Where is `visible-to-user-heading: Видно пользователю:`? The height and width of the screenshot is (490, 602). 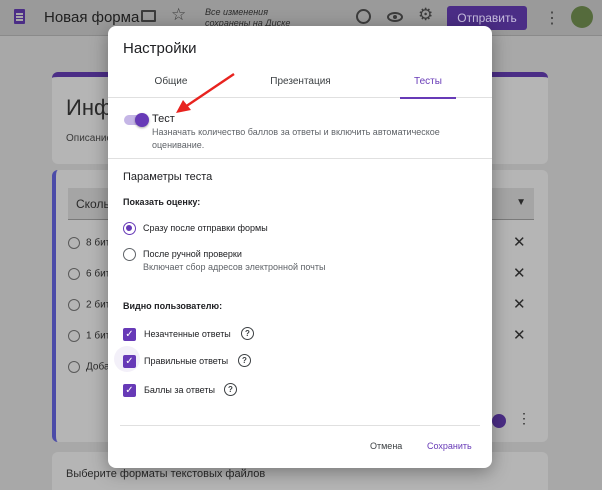 visible-to-user-heading: Видно пользователю: is located at coordinates (173, 306).